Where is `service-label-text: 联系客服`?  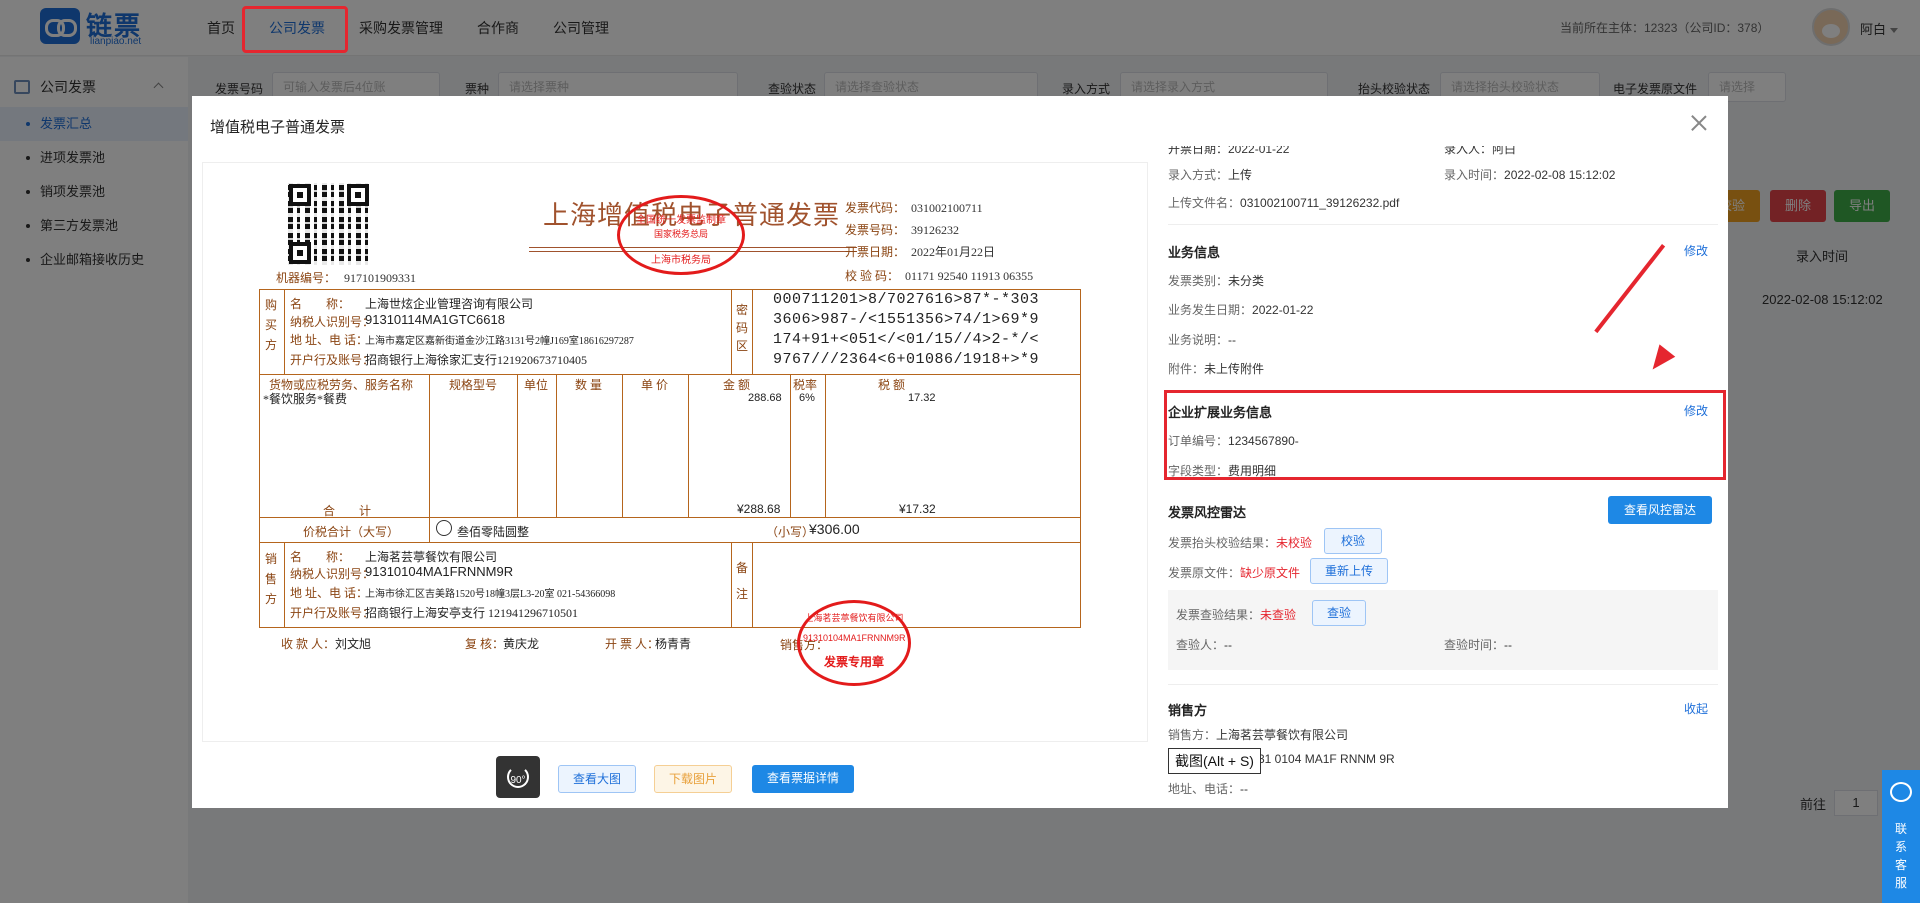 service-label-text: 联系客服 is located at coordinates (1900, 856).